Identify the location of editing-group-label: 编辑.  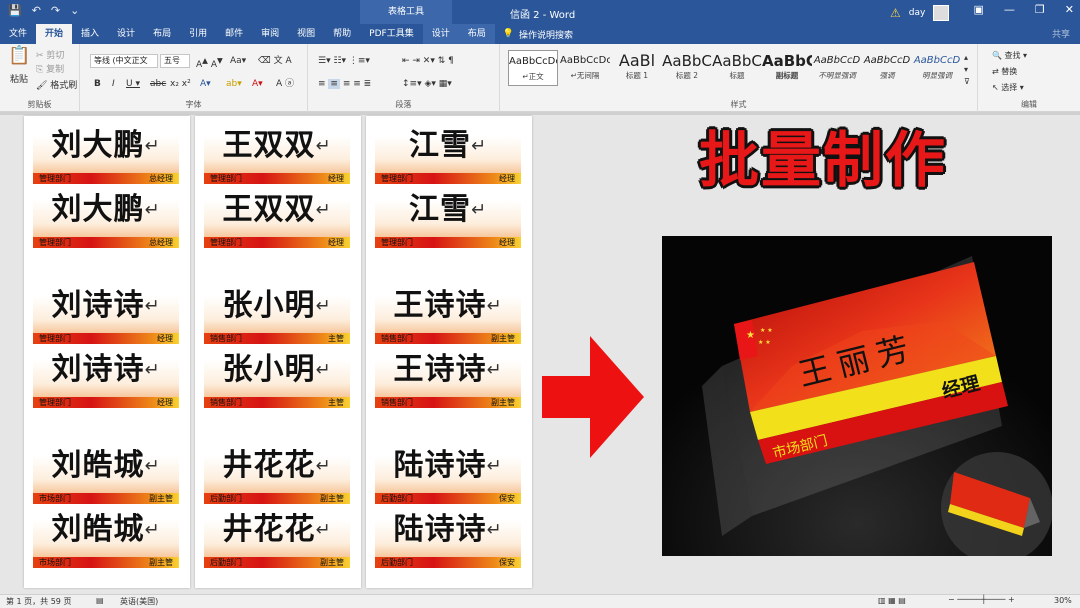
(1029, 104).